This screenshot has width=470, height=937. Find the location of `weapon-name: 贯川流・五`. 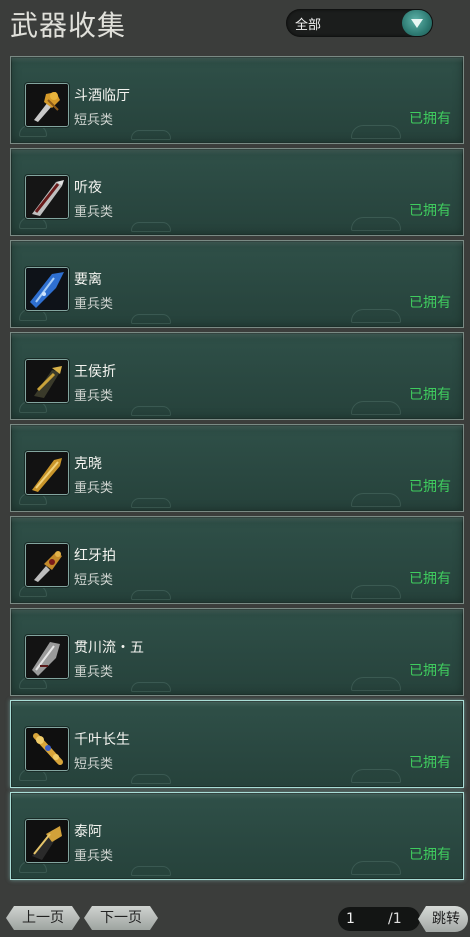

weapon-name: 贯川流・五 is located at coordinates (109, 648).